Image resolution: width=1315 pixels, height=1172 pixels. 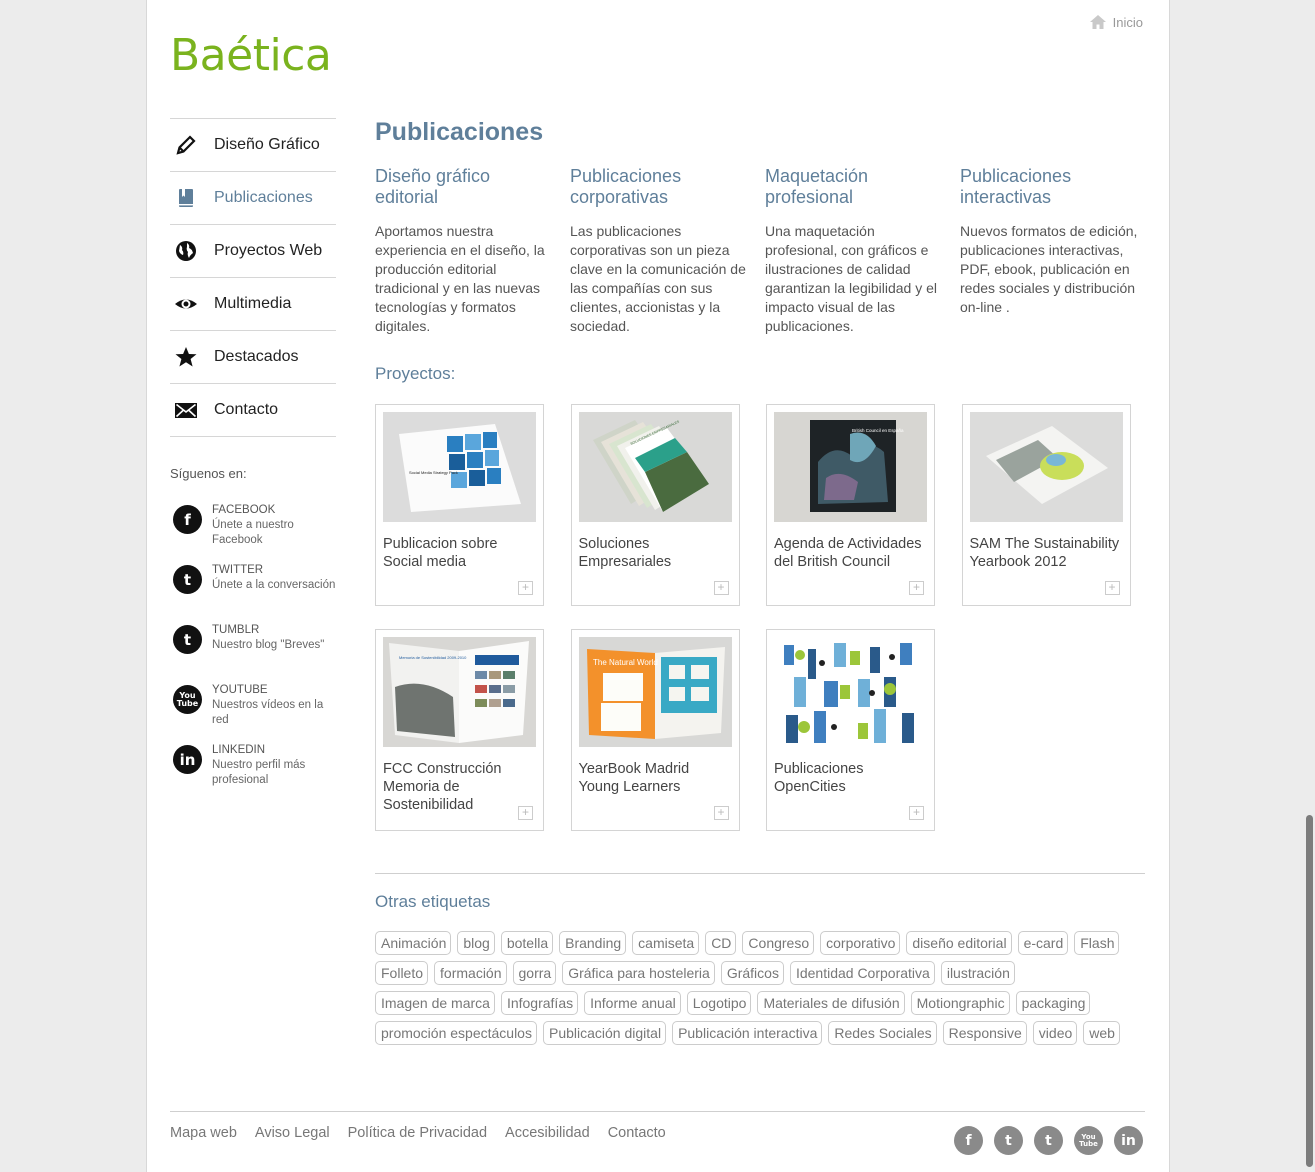 I want to click on tag: packaging, so click(x=1053, y=1003).